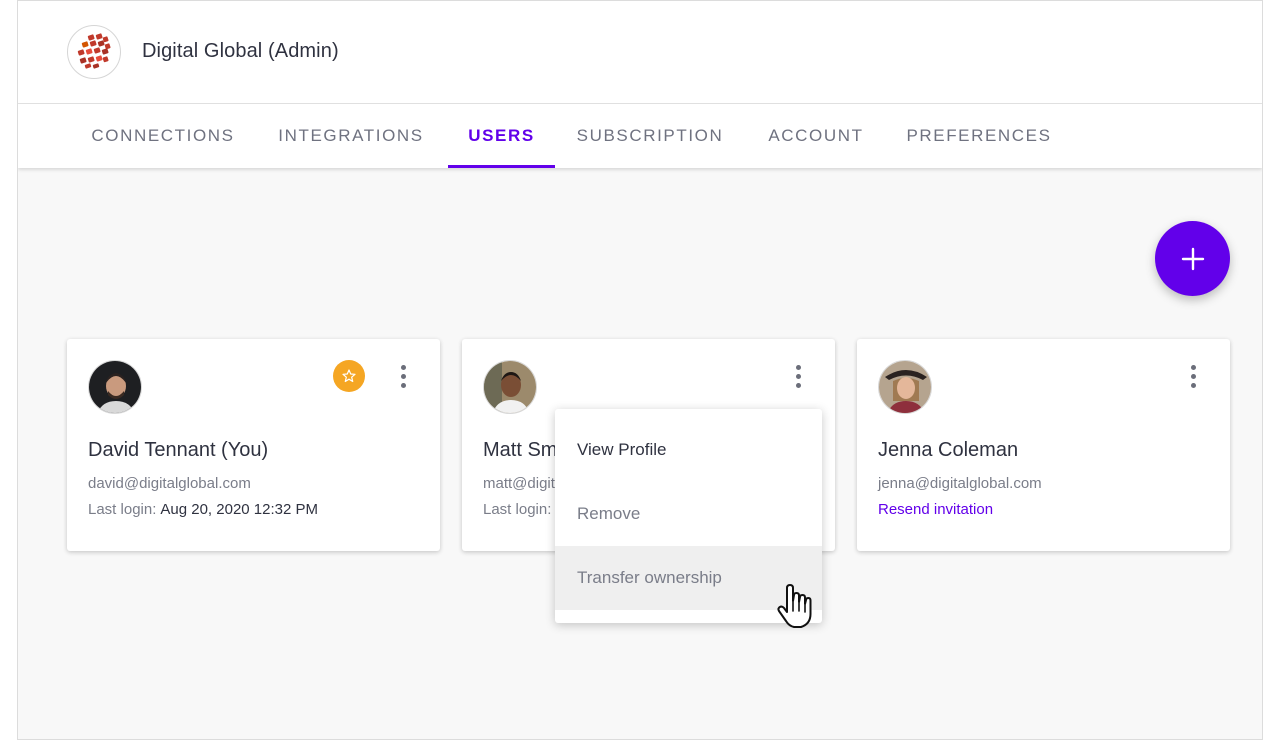 The width and height of the screenshot is (1280, 740). I want to click on user-email: david@digitalglobal.com, so click(169, 483).